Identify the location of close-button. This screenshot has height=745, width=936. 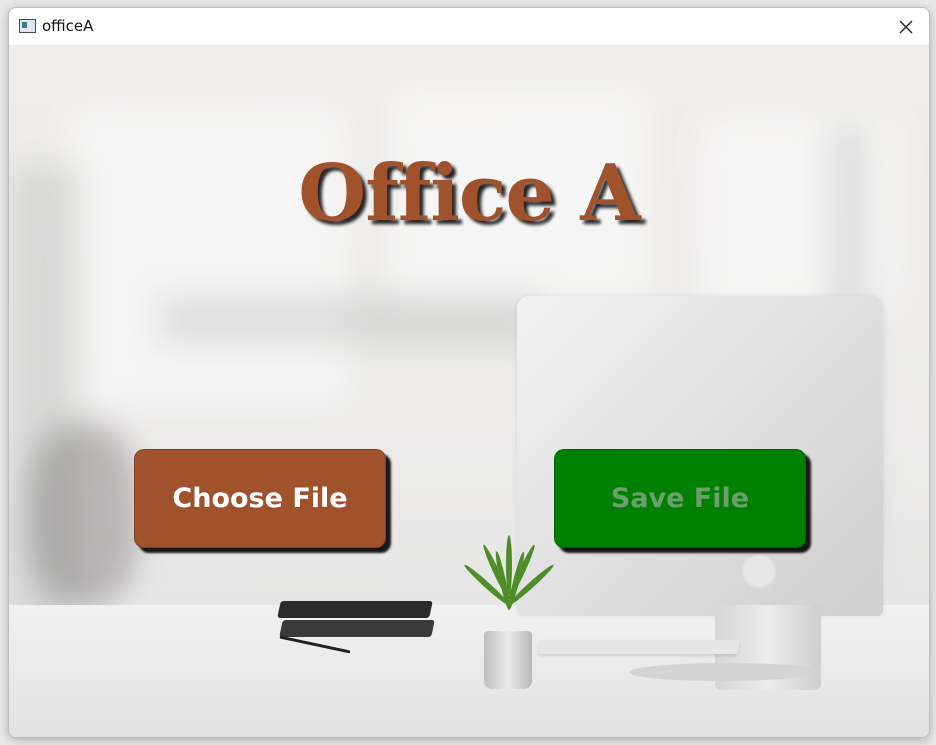
(906, 26).